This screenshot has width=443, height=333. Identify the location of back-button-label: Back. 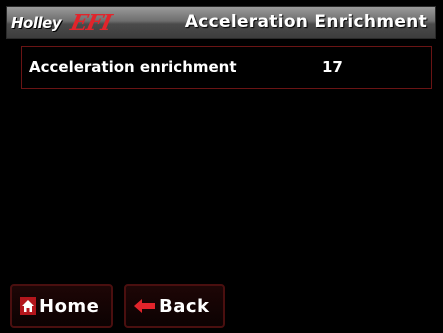
(184, 306).